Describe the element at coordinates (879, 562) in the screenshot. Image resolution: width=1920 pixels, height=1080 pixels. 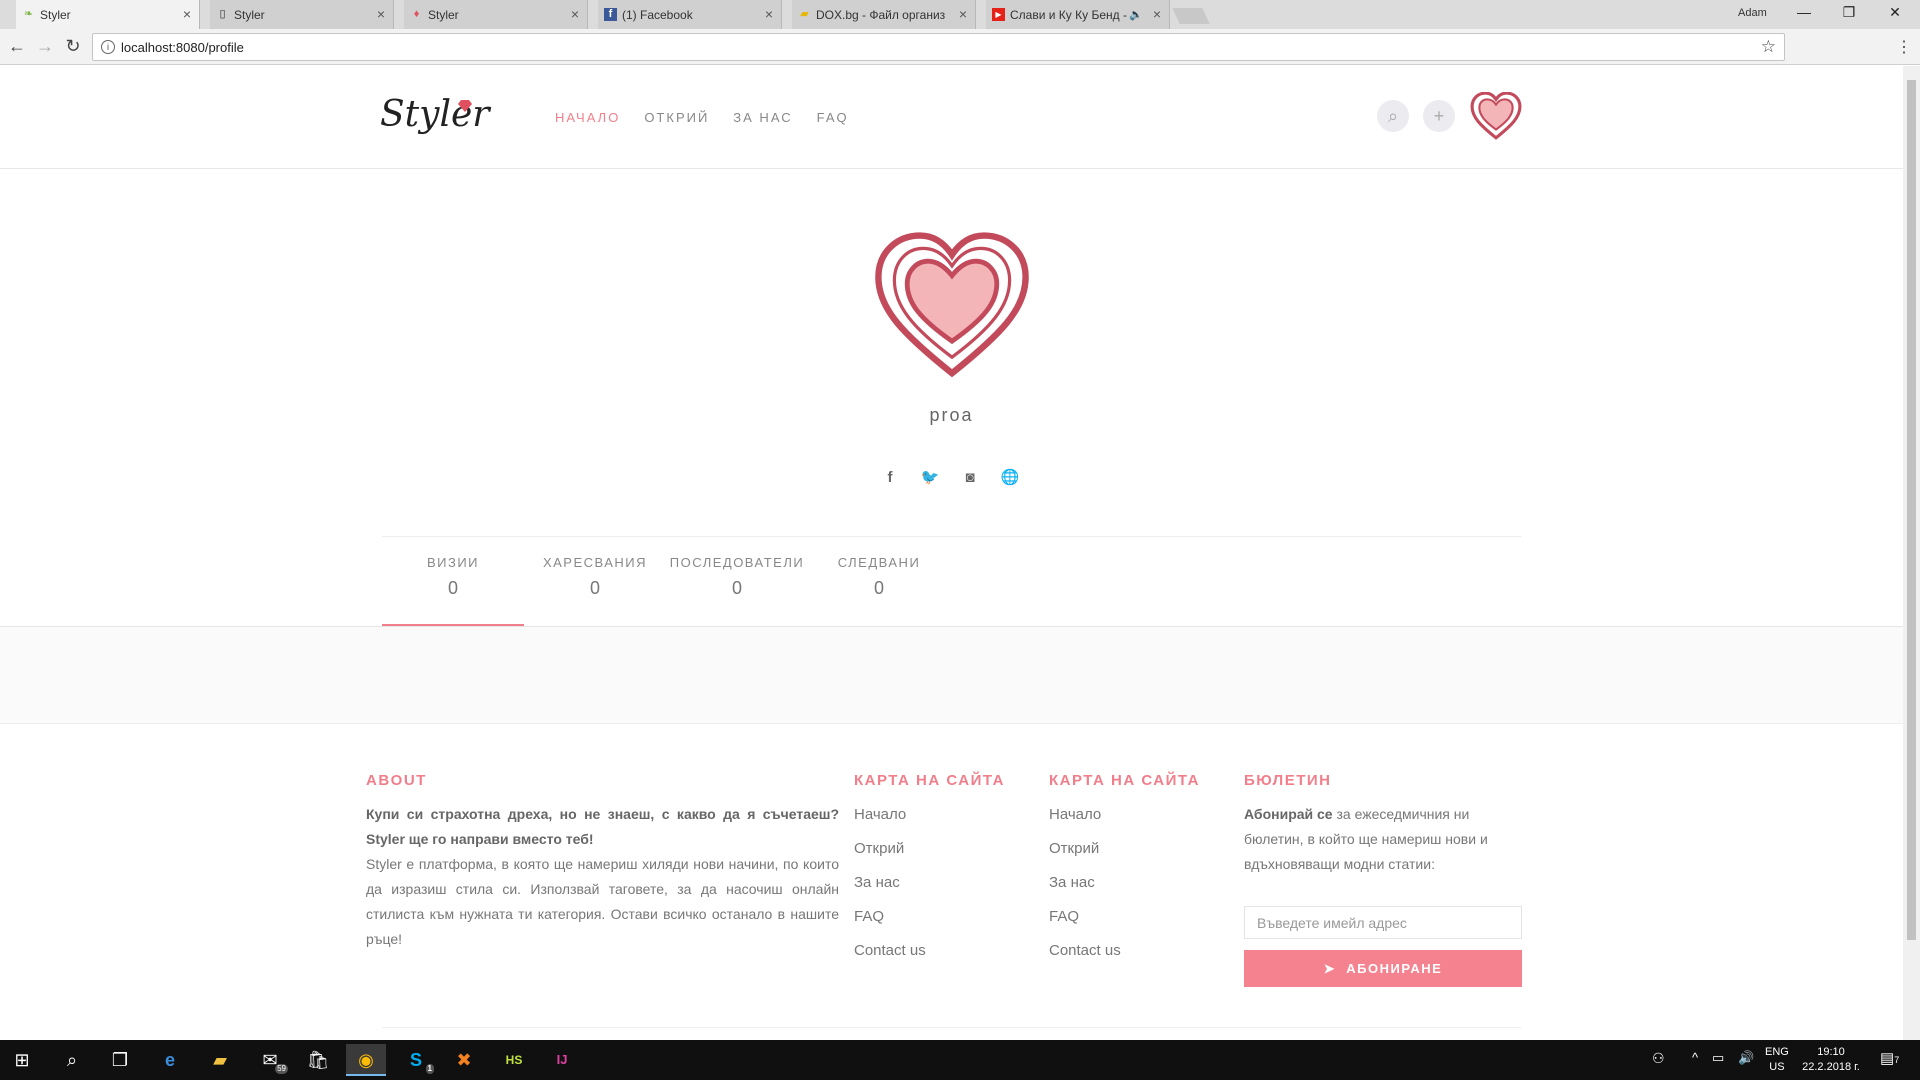
I see `stat-label: СЛЕДВАНИ` at that location.